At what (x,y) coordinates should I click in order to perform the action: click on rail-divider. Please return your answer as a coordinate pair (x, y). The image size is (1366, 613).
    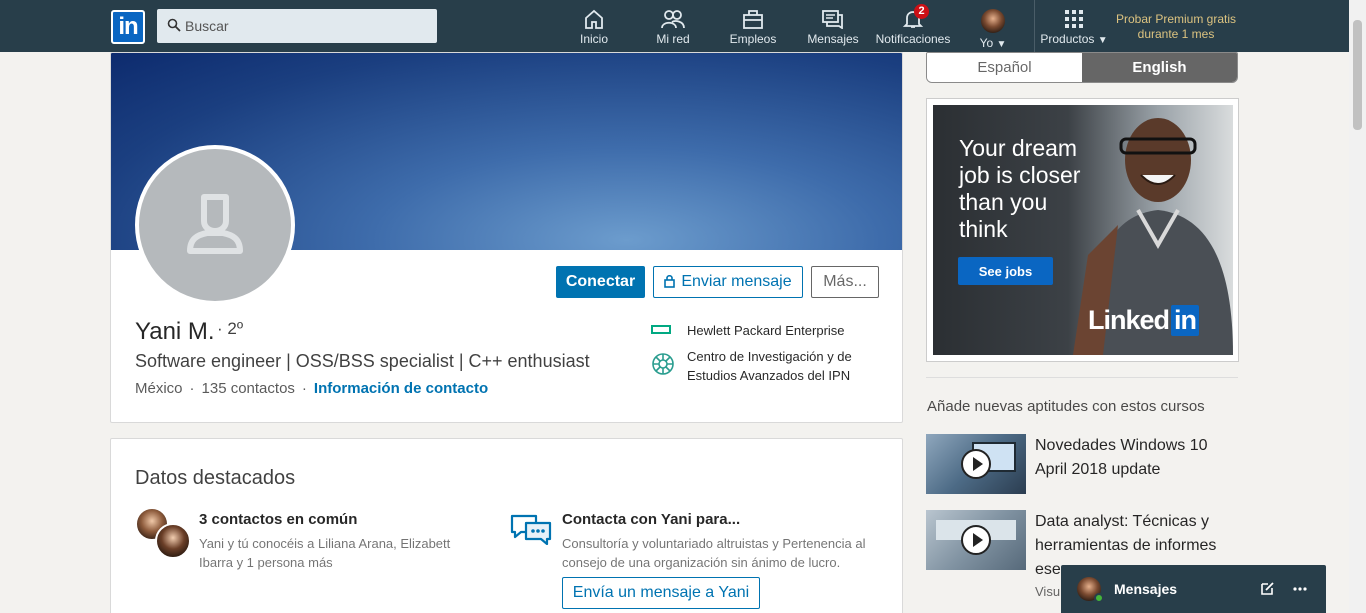
    Looking at the image, I should click on (1082, 377).